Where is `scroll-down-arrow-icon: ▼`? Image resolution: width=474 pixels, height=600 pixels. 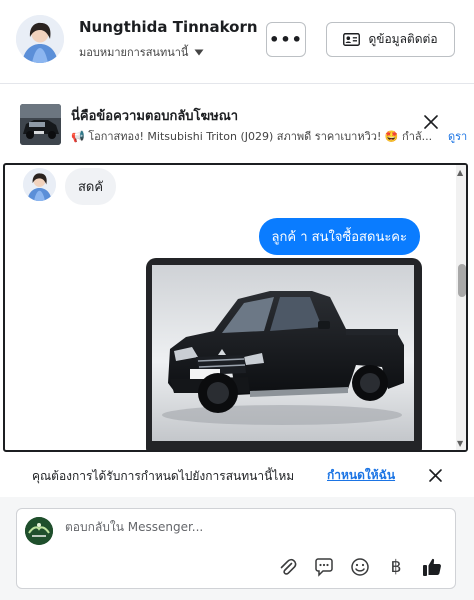 scroll-down-arrow-icon: ▼ is located at coordinates (460, 443).